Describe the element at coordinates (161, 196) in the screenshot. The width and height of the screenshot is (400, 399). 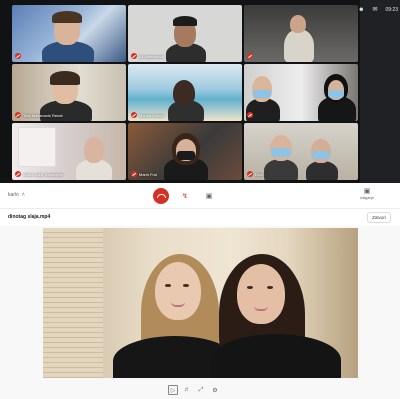
I see `end-call-button` at that location.